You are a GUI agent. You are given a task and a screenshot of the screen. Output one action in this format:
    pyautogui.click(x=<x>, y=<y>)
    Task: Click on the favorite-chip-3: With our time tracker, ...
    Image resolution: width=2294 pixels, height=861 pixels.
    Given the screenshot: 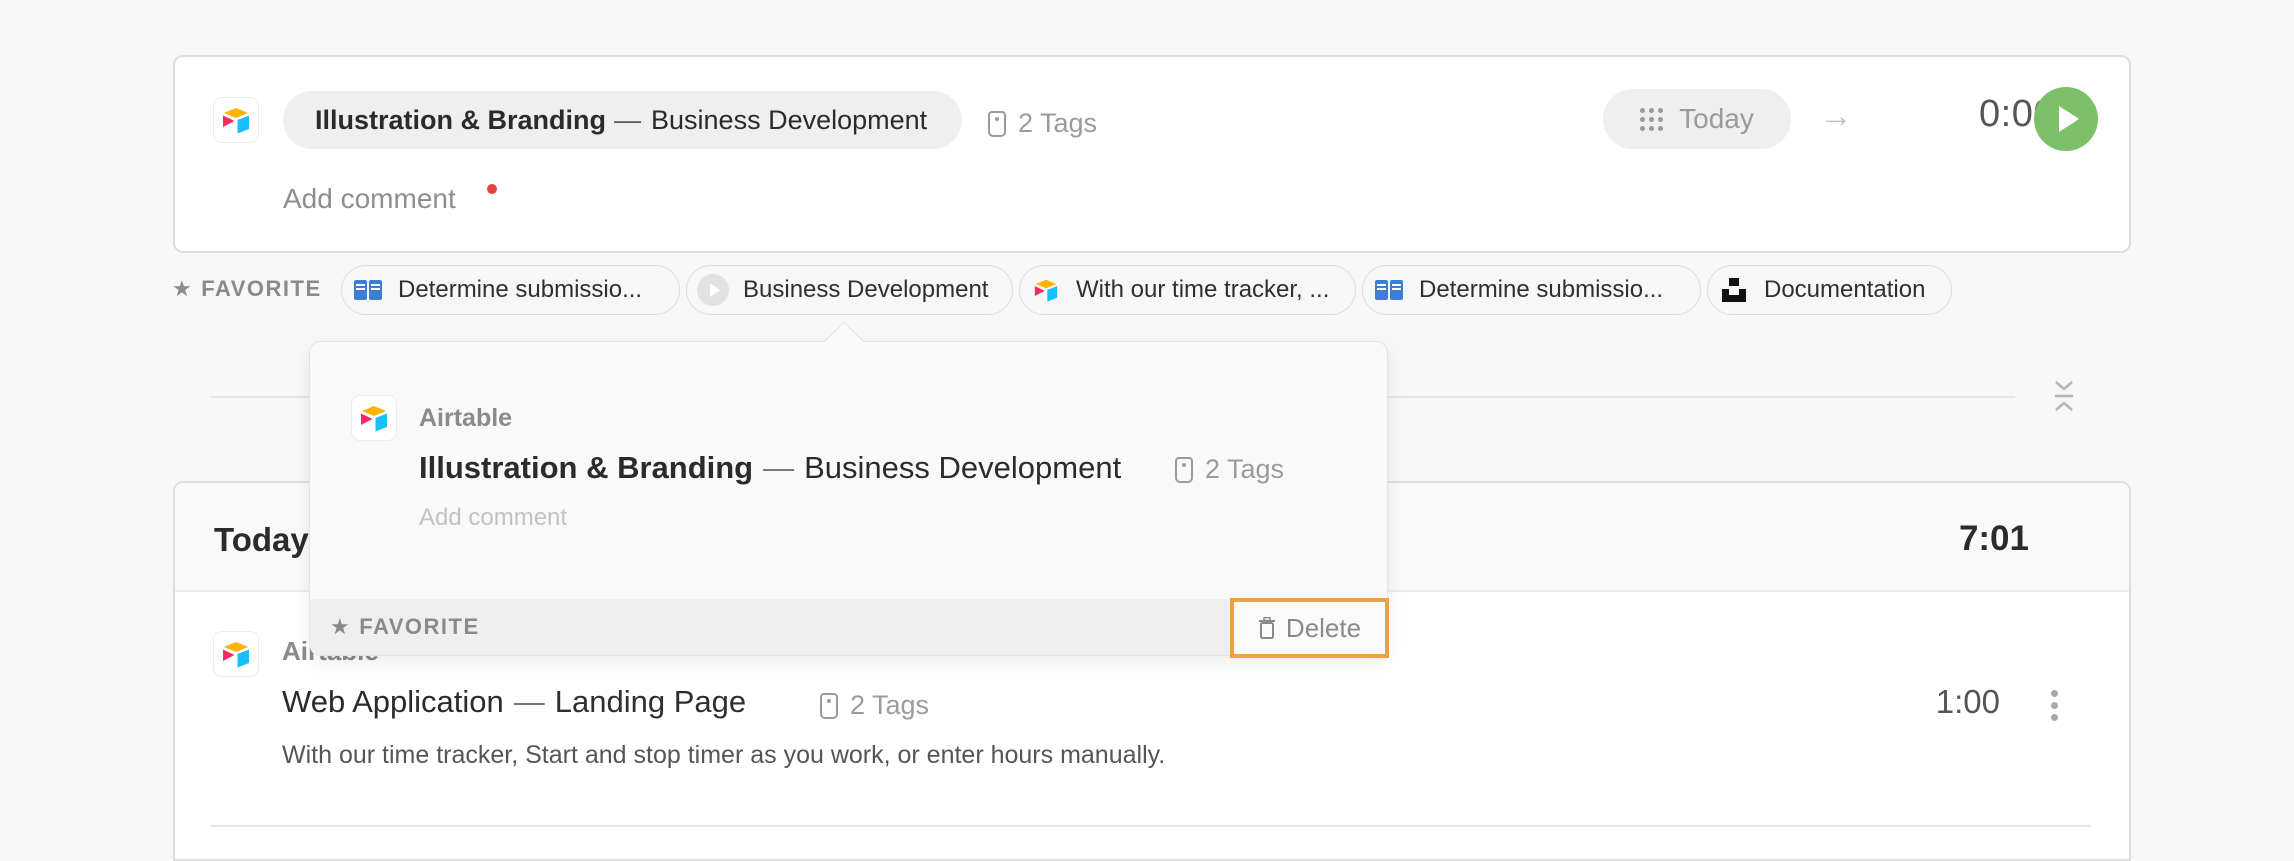 What is the action you would take?
    pyautogui.click(x=1187, y=290)
    